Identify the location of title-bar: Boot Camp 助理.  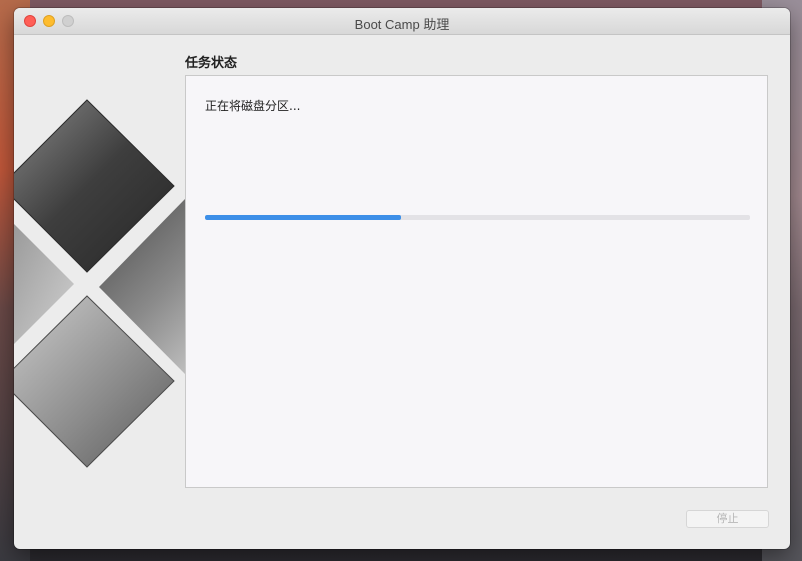
(402, 21).